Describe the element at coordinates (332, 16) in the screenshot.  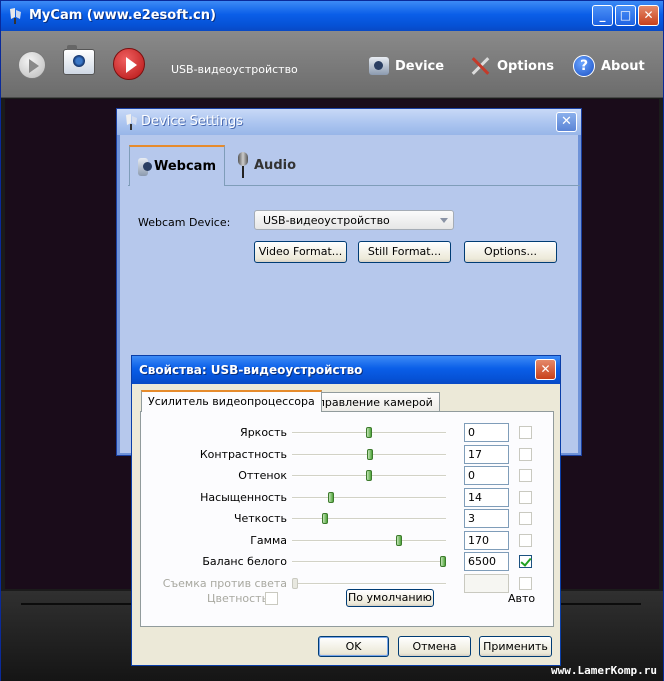
I see `main-titlebar: MyCam (www.e2esoft.cn) _ □ ✕` at that location.